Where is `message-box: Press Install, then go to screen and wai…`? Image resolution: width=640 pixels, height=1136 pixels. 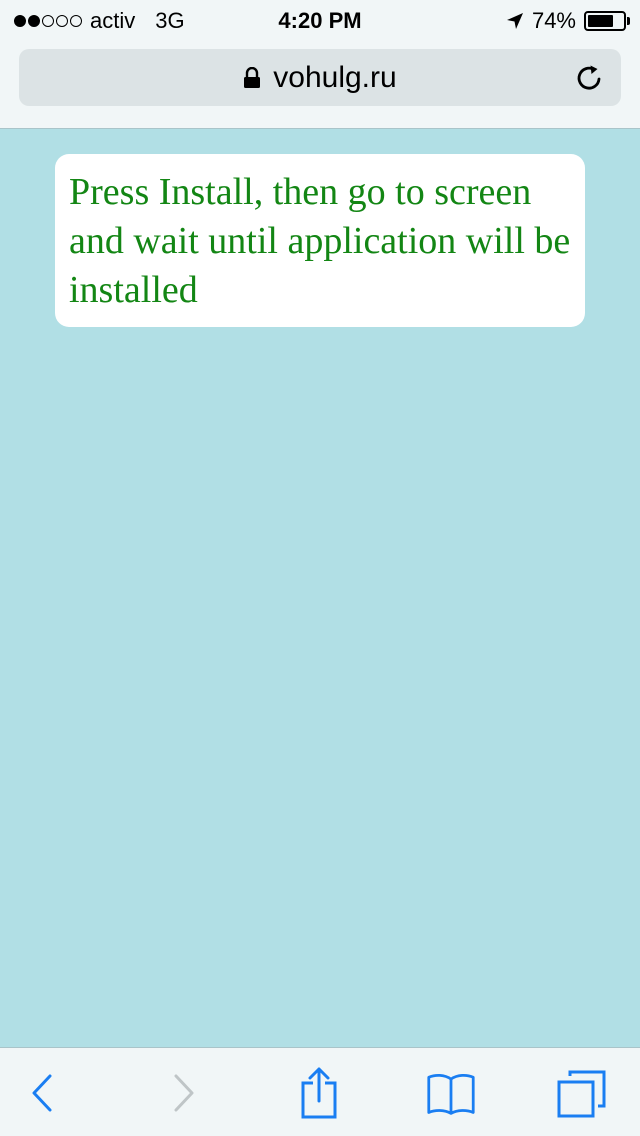
message-box: Press Install, then go to screen and wai… is located at coordinates (320, 240).